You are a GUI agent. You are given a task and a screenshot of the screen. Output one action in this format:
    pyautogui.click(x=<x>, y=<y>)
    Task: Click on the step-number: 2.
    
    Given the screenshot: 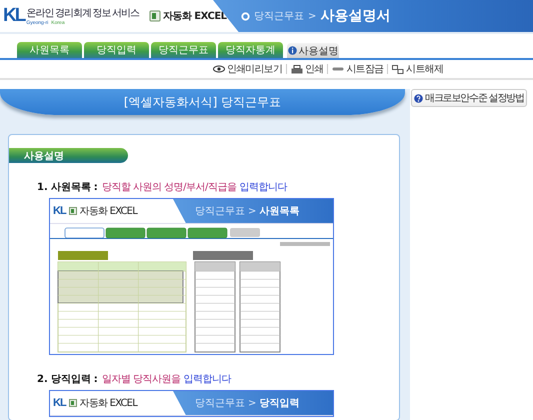 What is the action you would take?
    pyautogui.click(x=42, y=379)
    